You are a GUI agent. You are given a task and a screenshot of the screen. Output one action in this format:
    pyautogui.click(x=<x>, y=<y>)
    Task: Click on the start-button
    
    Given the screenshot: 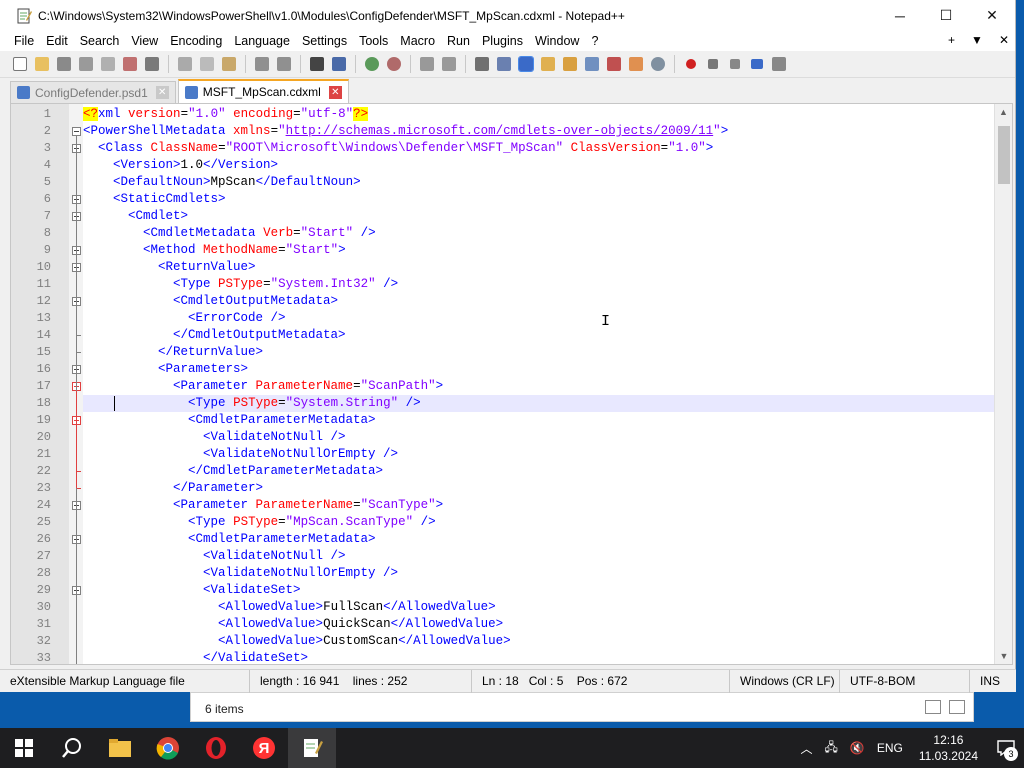 What is the action you would take?
    pyautogui.click(x=24, y=748)
    